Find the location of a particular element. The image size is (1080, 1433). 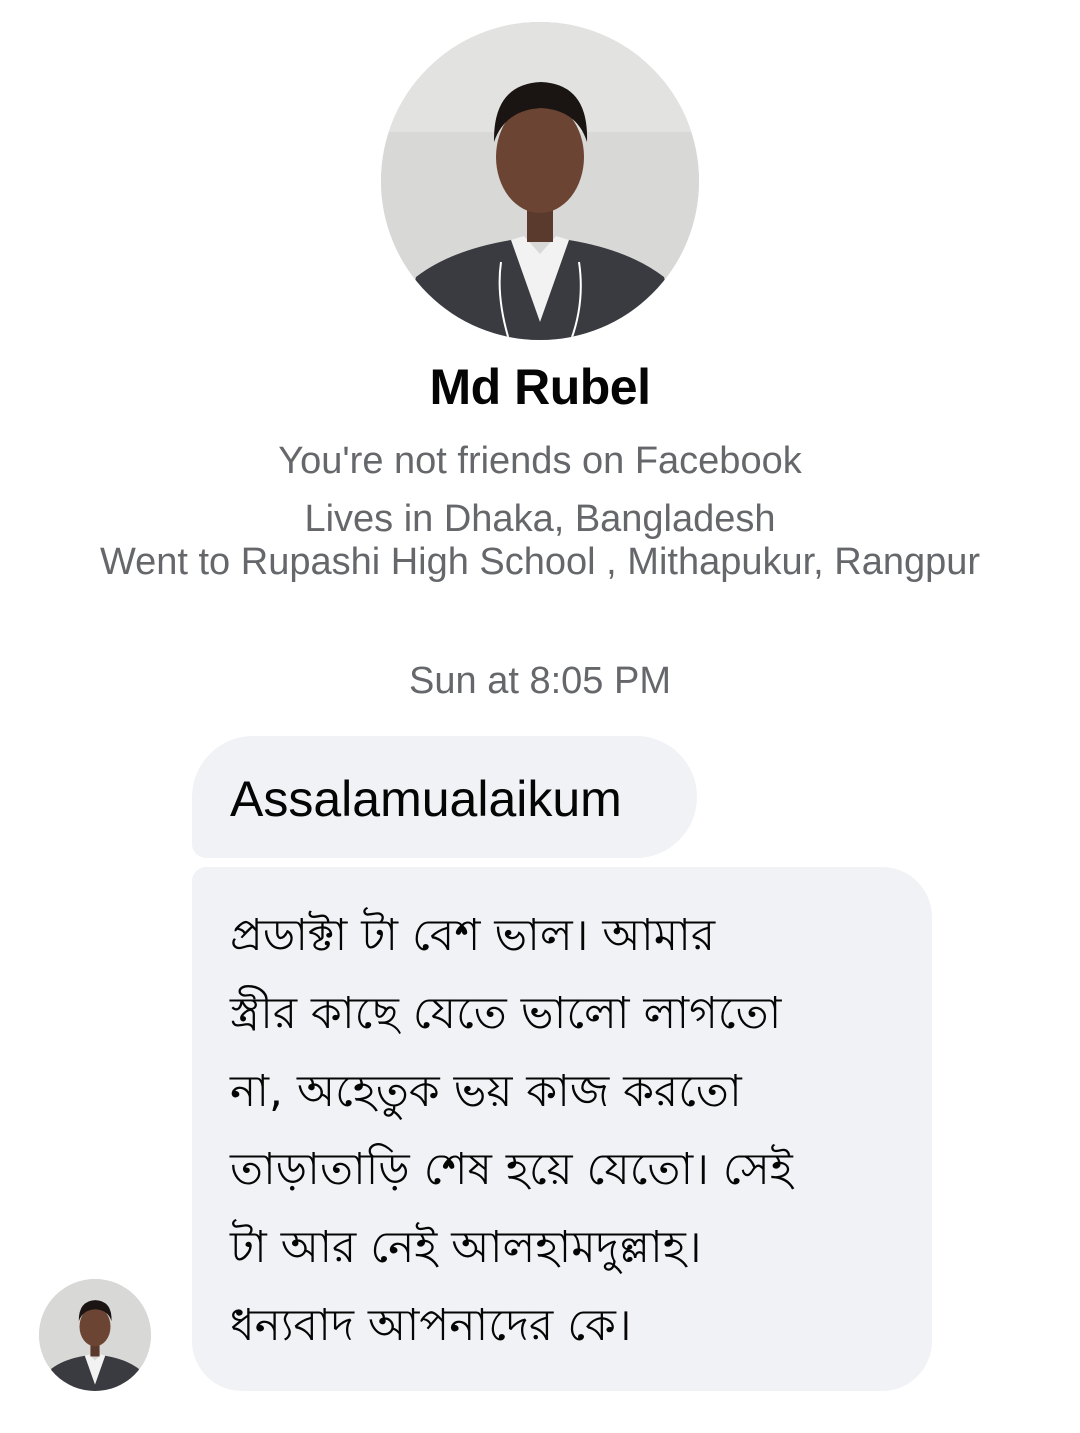

profile-name: Md Rubel is located at coordinates (540, 387).